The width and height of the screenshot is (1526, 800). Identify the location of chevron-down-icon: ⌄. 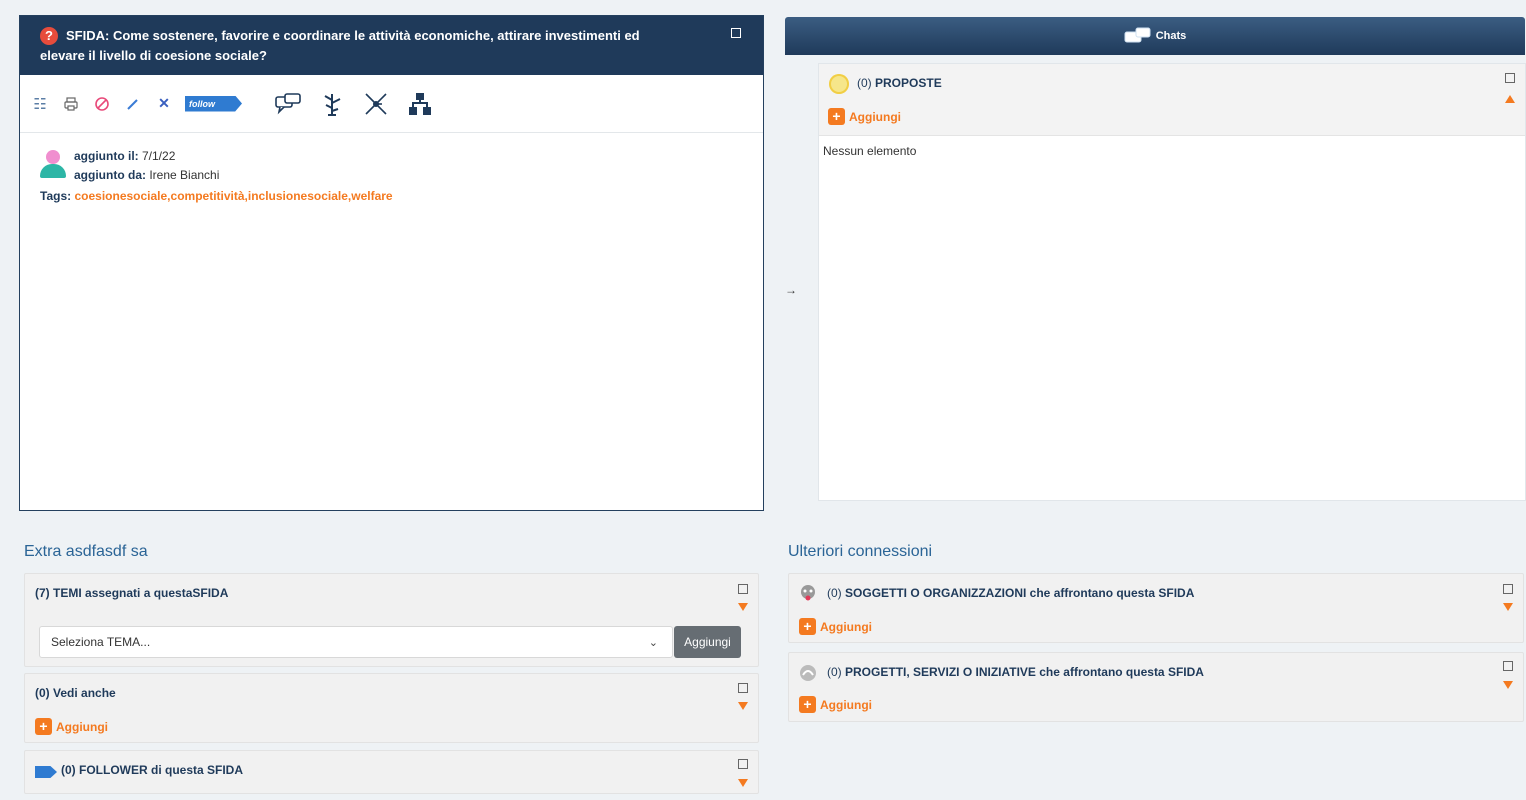
(653, 643).